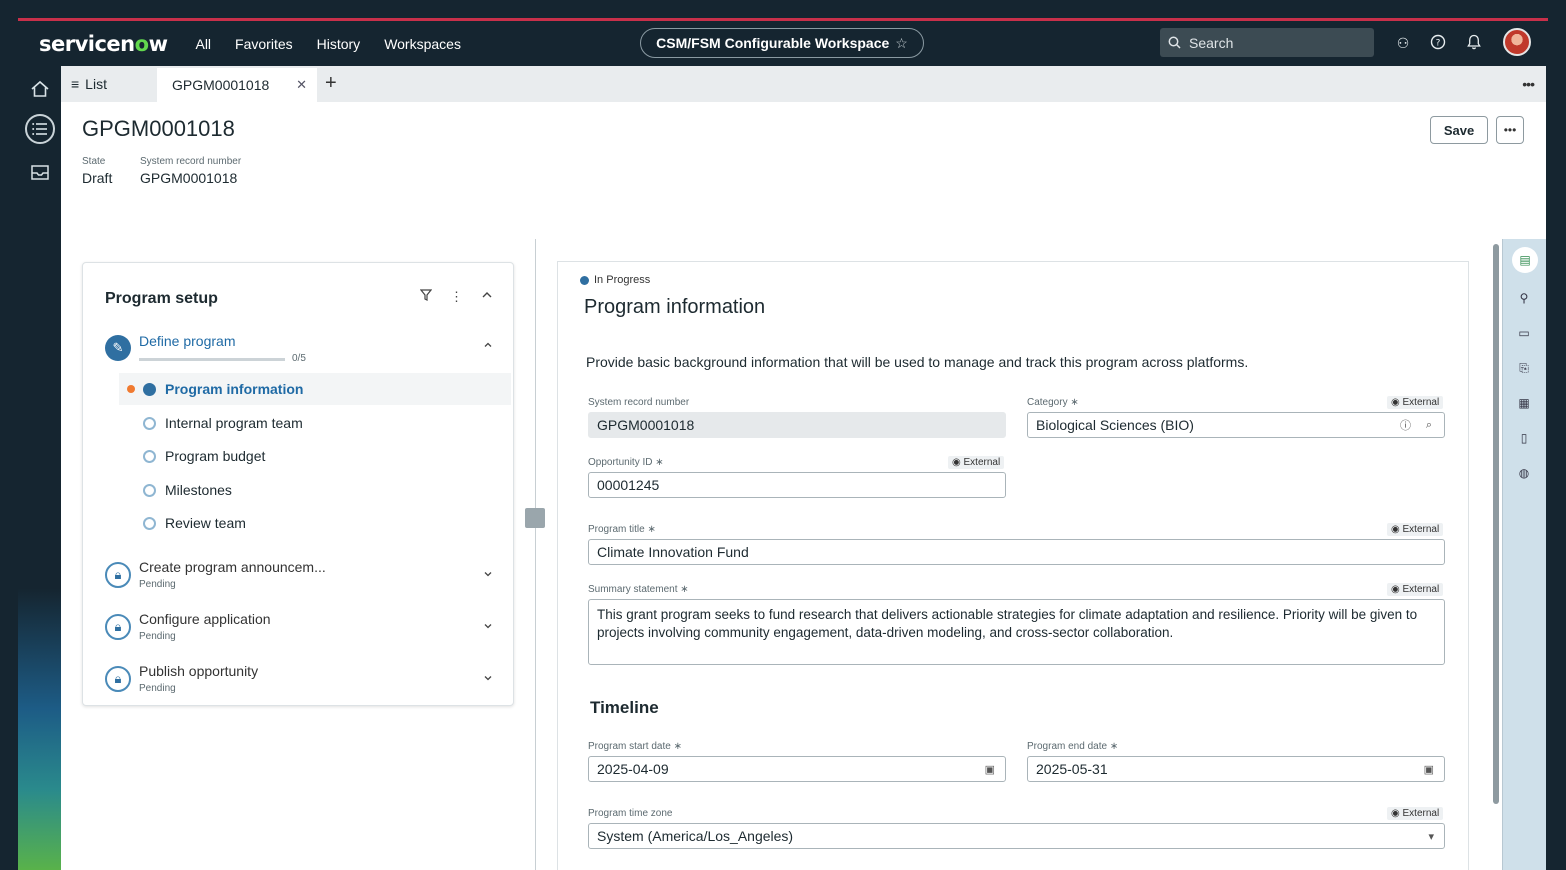  I want to click on contextual-sidebar: ▤ ⚲ ▭ ⎘ ▦ ▯ ◍, so click(1524, 554).